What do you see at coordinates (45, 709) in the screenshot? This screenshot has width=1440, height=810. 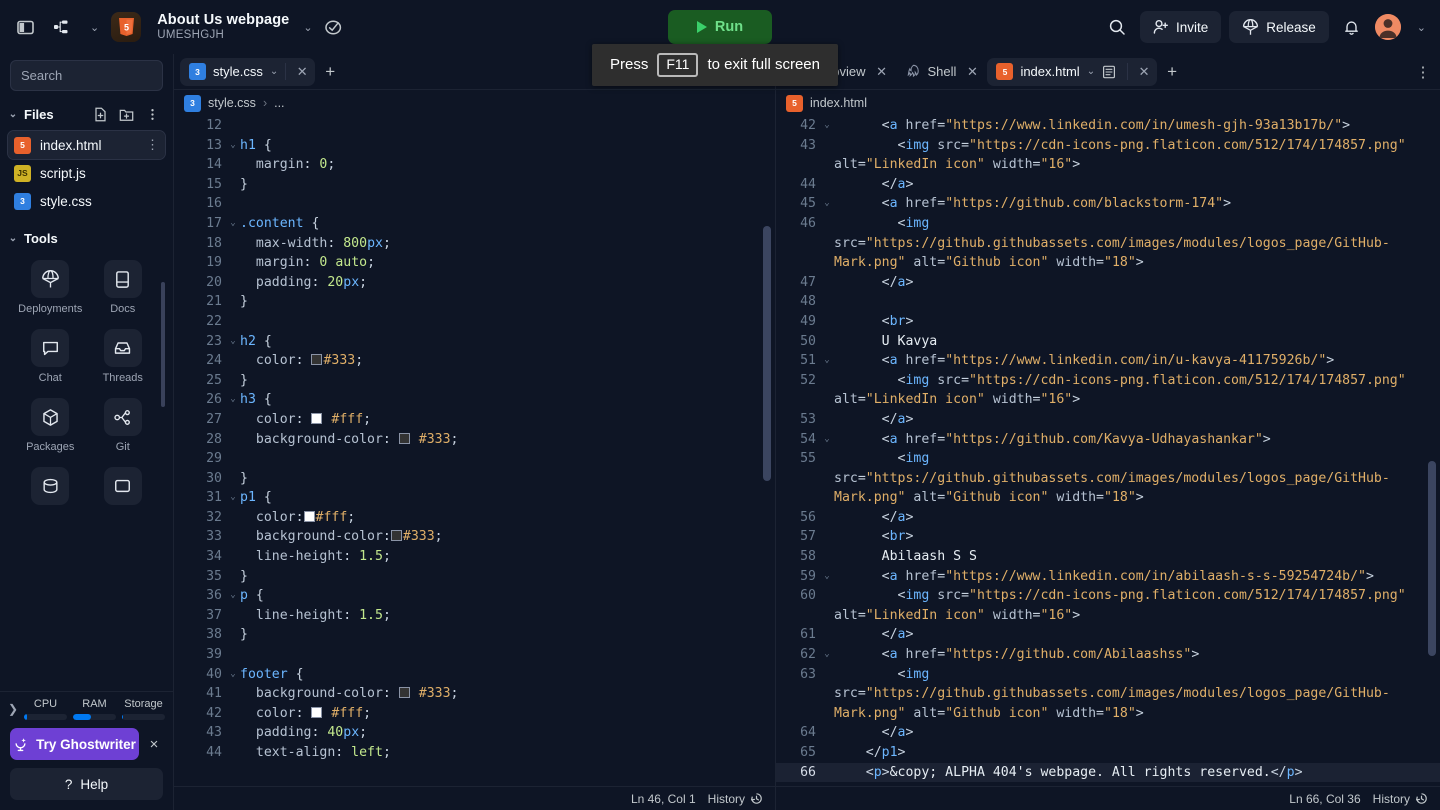 I see `resource-cpu: CPU` at bounding box center [45, 709].